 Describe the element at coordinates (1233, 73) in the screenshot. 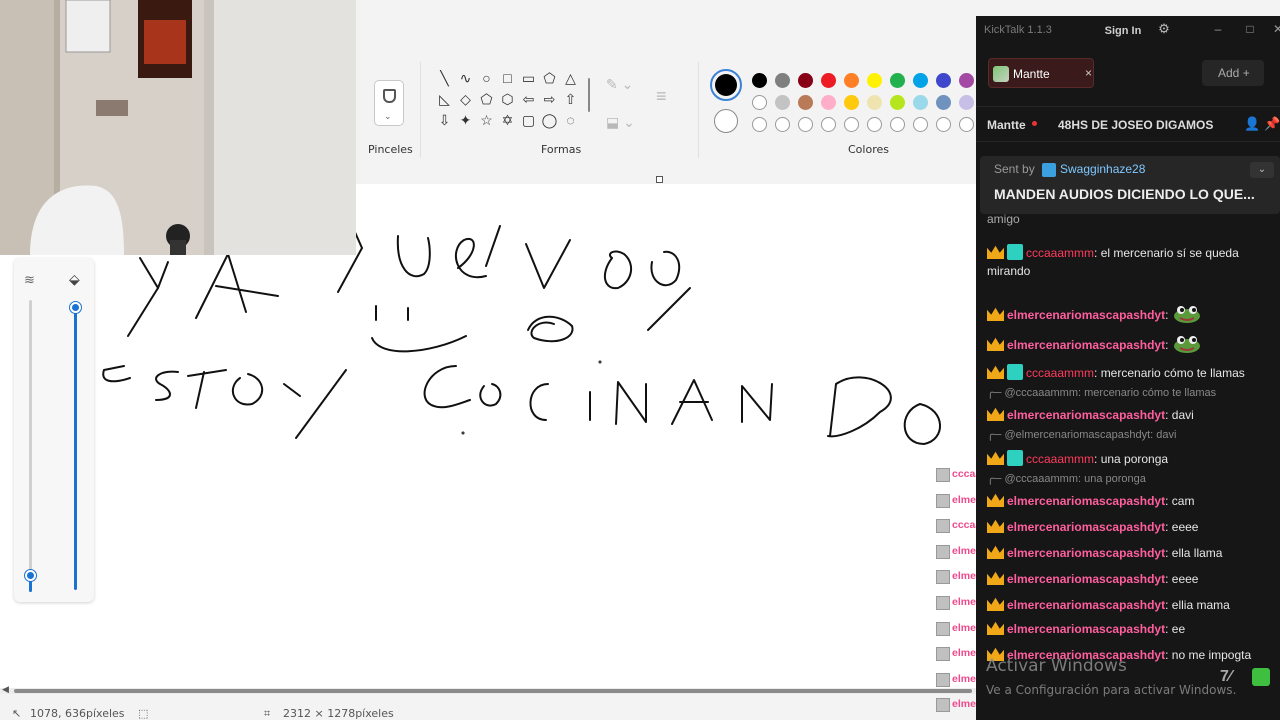

I see `add-chat-button: Add +` at that location.